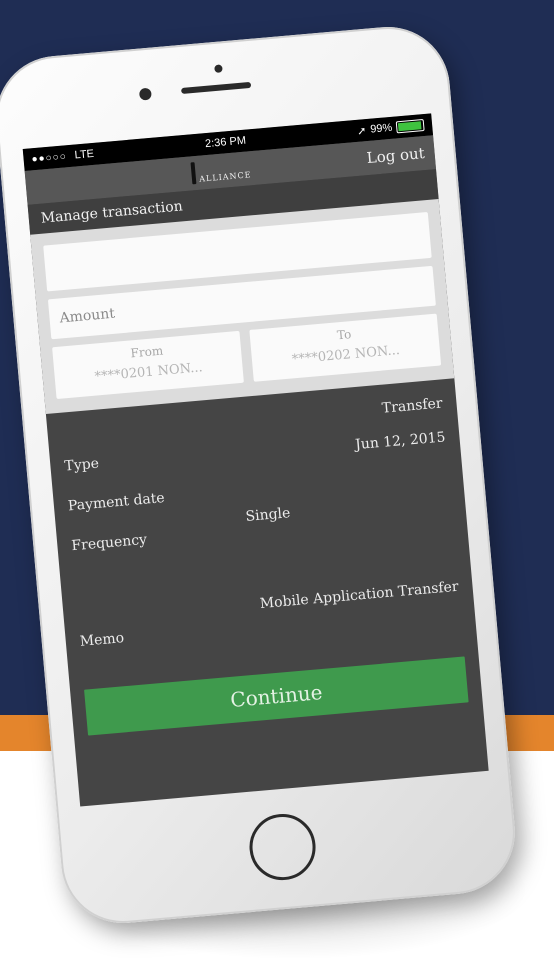 The image size is (554, 973). I want to click on front-camera, so click(218, 69).